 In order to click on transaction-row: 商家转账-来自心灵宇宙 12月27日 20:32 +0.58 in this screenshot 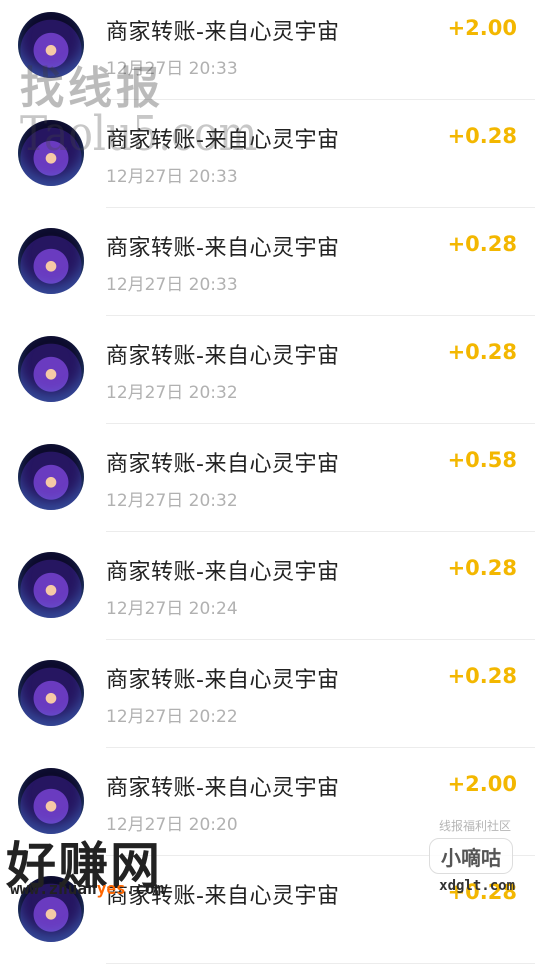, I will do `click(267, 478)`.